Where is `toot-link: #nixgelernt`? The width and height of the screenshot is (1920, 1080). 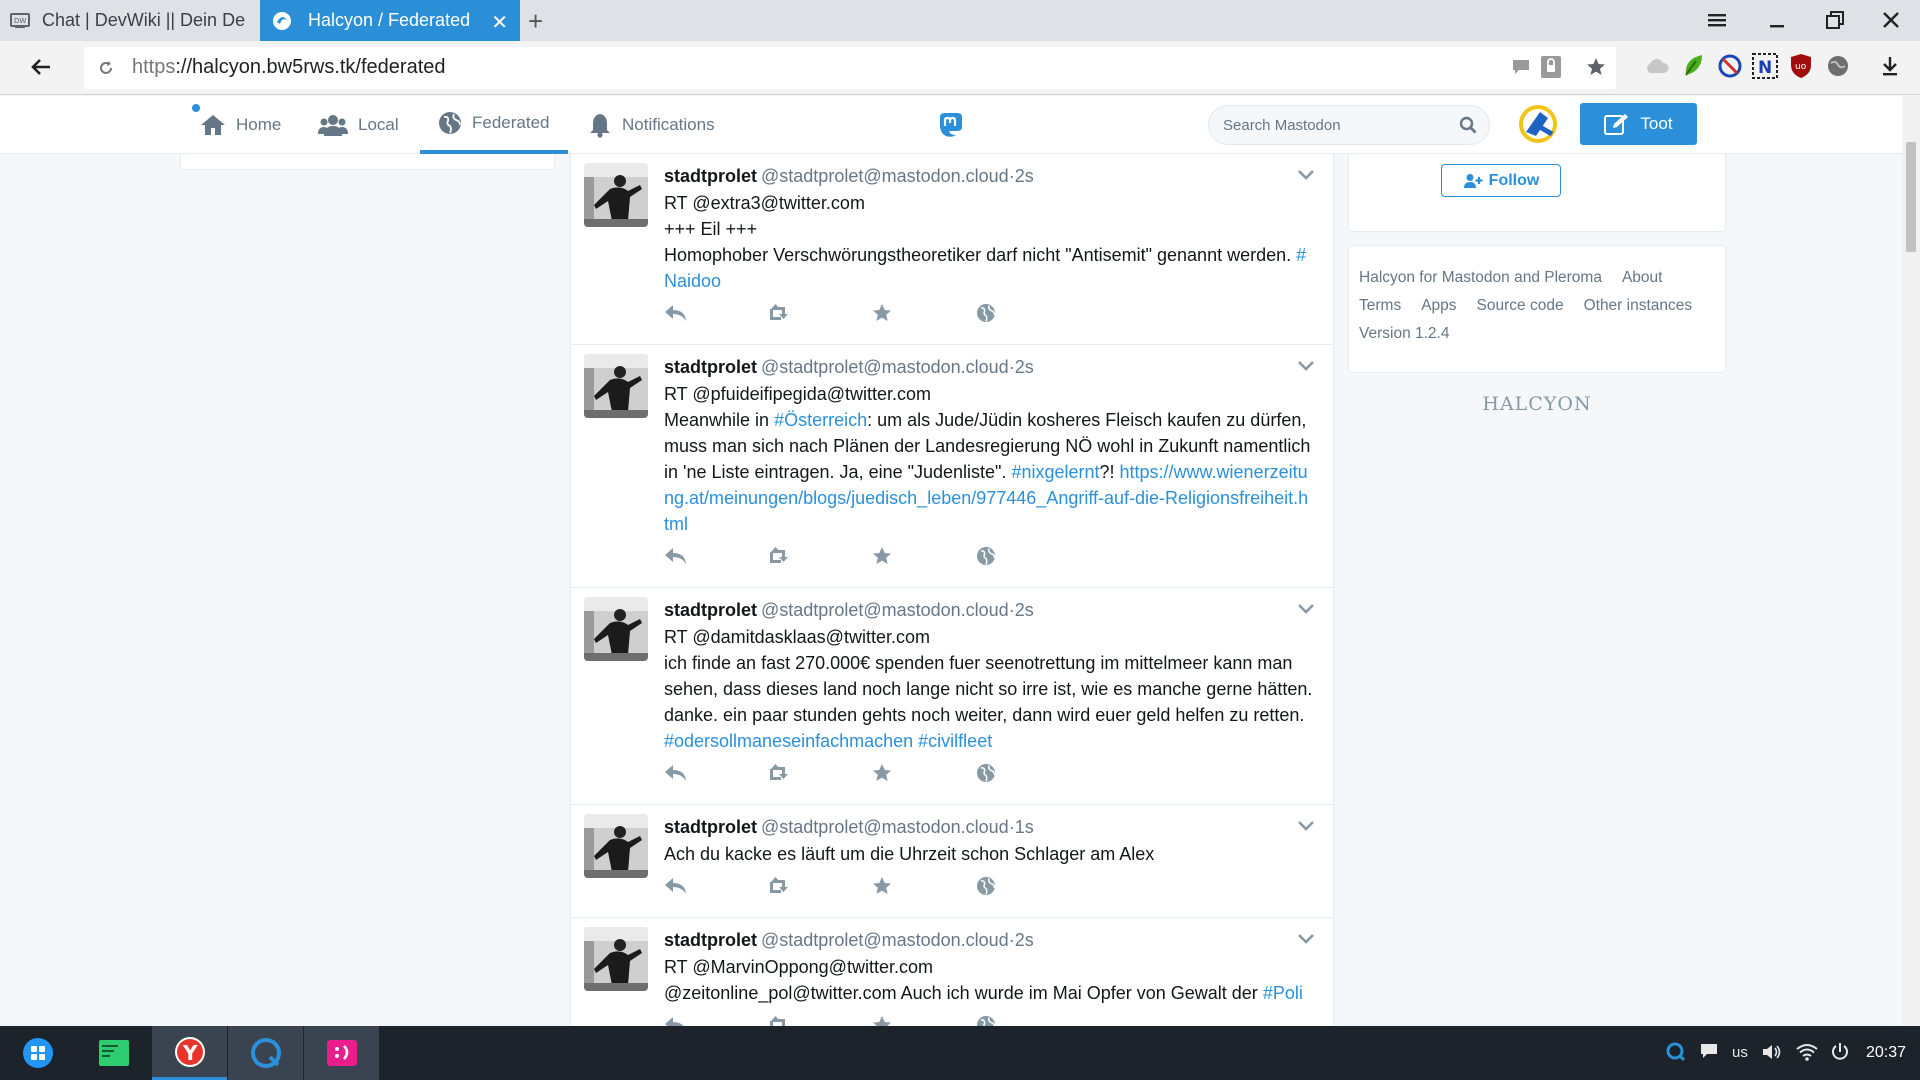
toot-link: #nixgelernt is located at coordinates (1055, 472).